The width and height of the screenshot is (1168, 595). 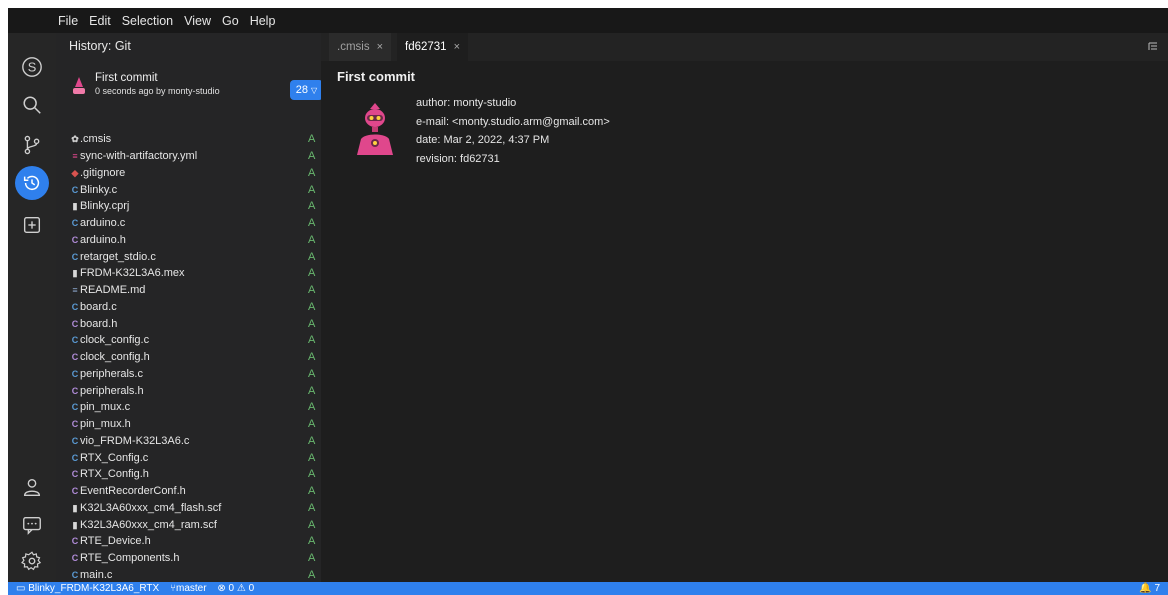 I want to click on more-actions-icon, so click(x=1153, y=46).